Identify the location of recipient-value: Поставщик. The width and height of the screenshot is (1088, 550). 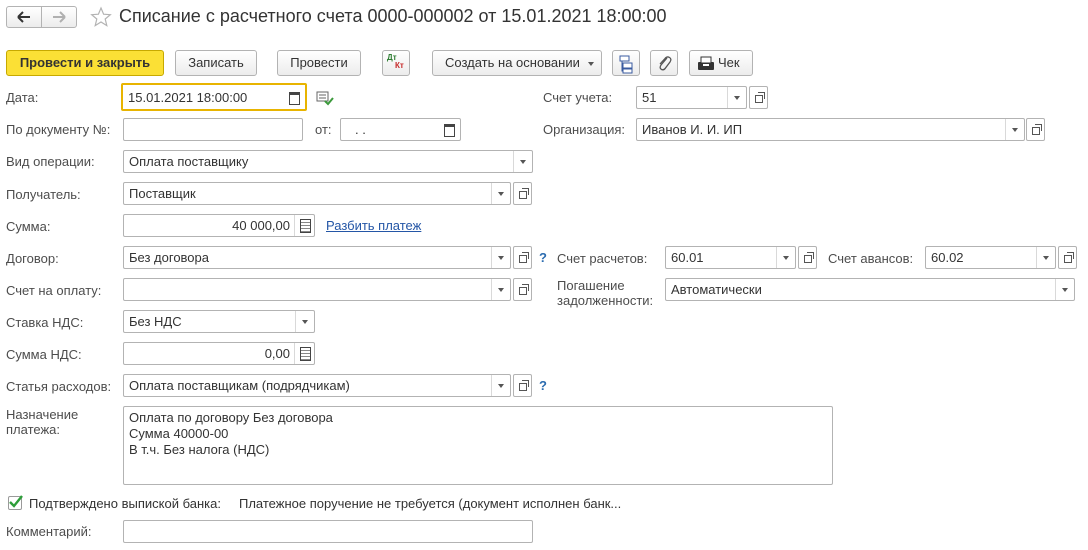
(162, 193).